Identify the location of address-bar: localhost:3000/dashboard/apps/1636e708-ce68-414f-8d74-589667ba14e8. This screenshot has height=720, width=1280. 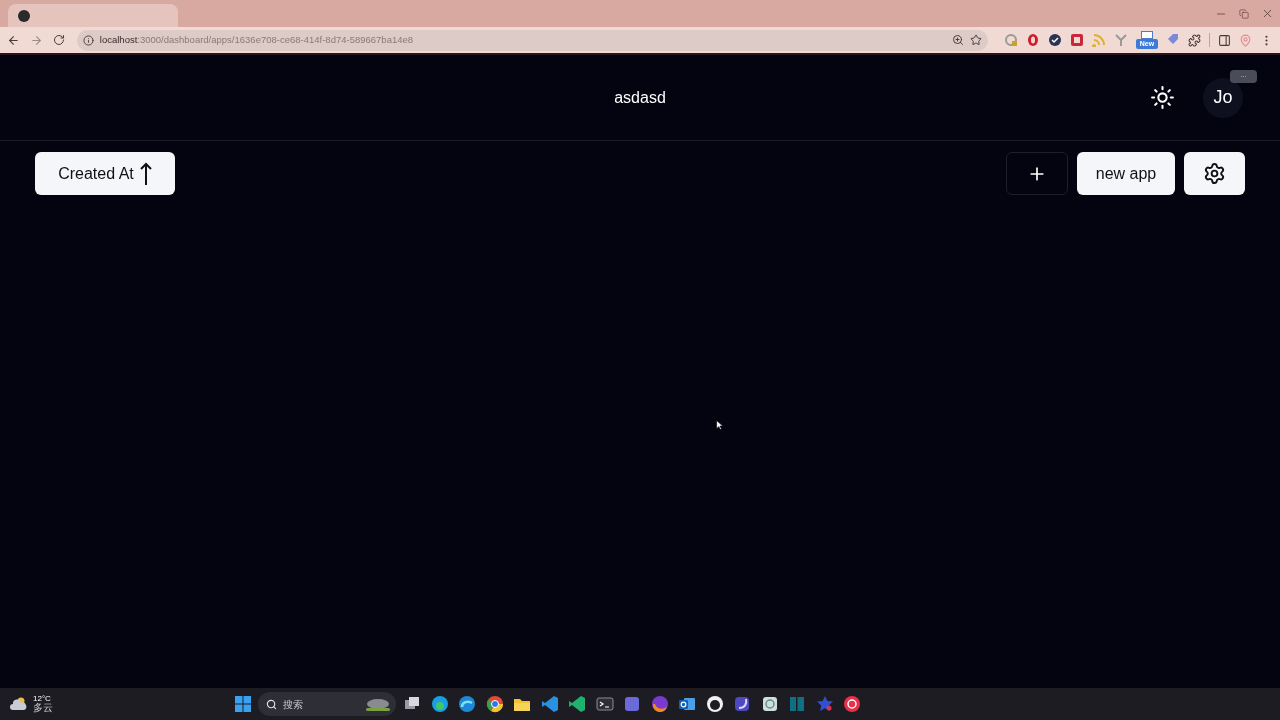
(532, 40).